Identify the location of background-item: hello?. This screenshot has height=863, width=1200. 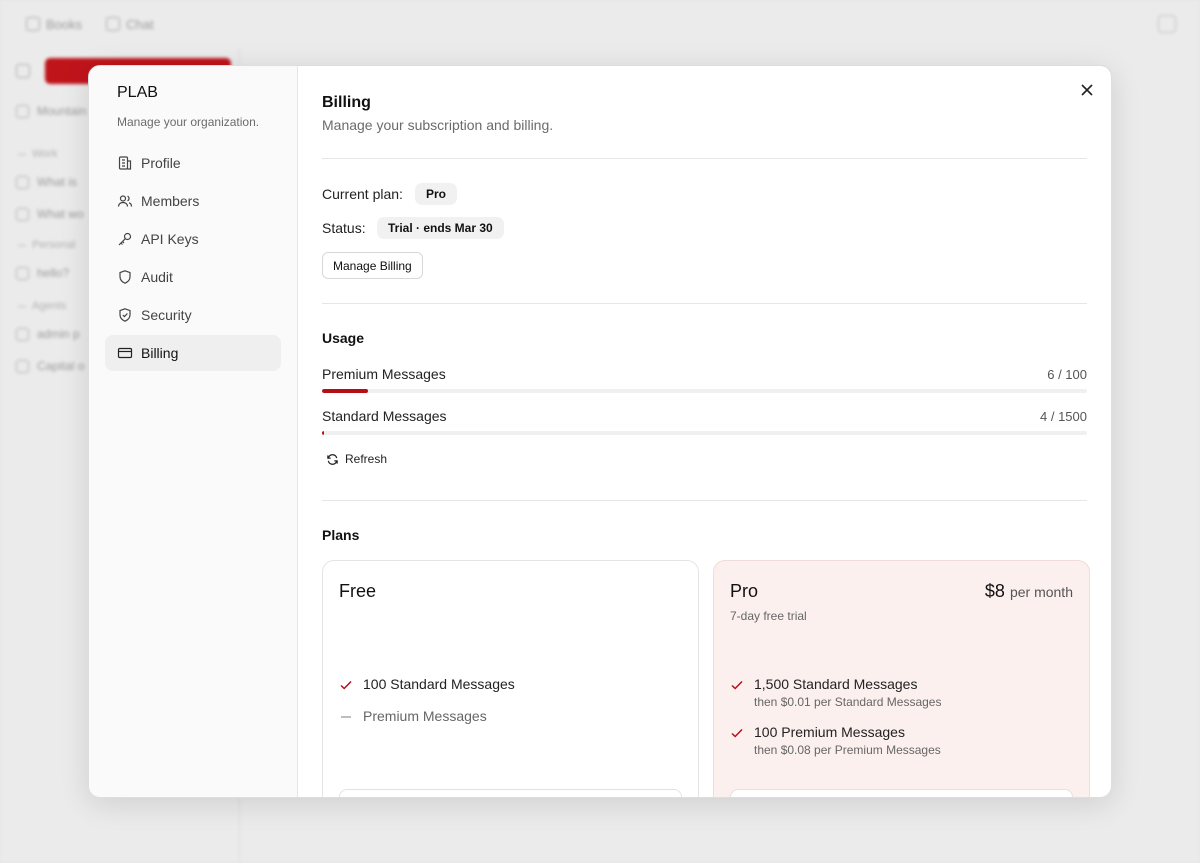
(42, 273).